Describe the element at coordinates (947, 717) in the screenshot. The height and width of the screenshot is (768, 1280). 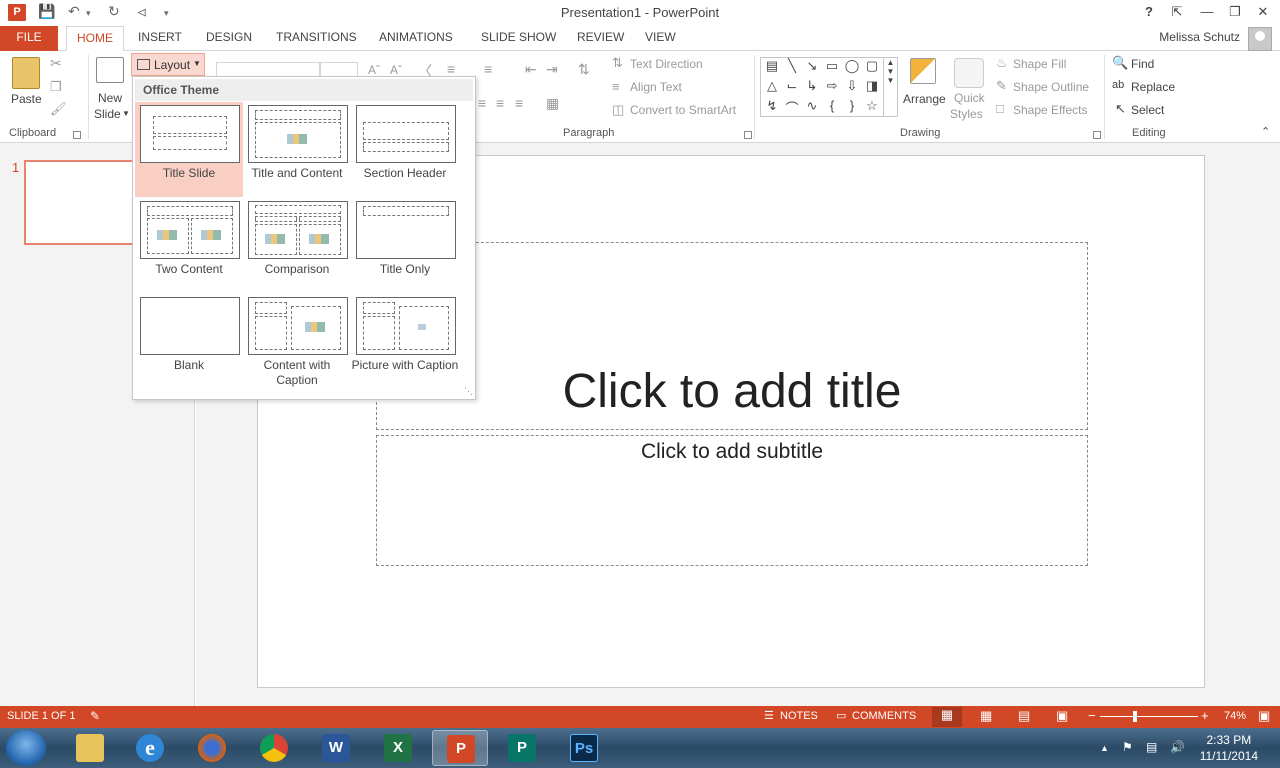
I see `normal-view-icon: ▦` at that location.